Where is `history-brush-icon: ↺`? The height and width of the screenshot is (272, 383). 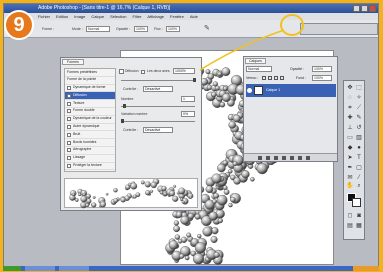 history-brush-icon: ↺ is located at coordinates (359, 128).